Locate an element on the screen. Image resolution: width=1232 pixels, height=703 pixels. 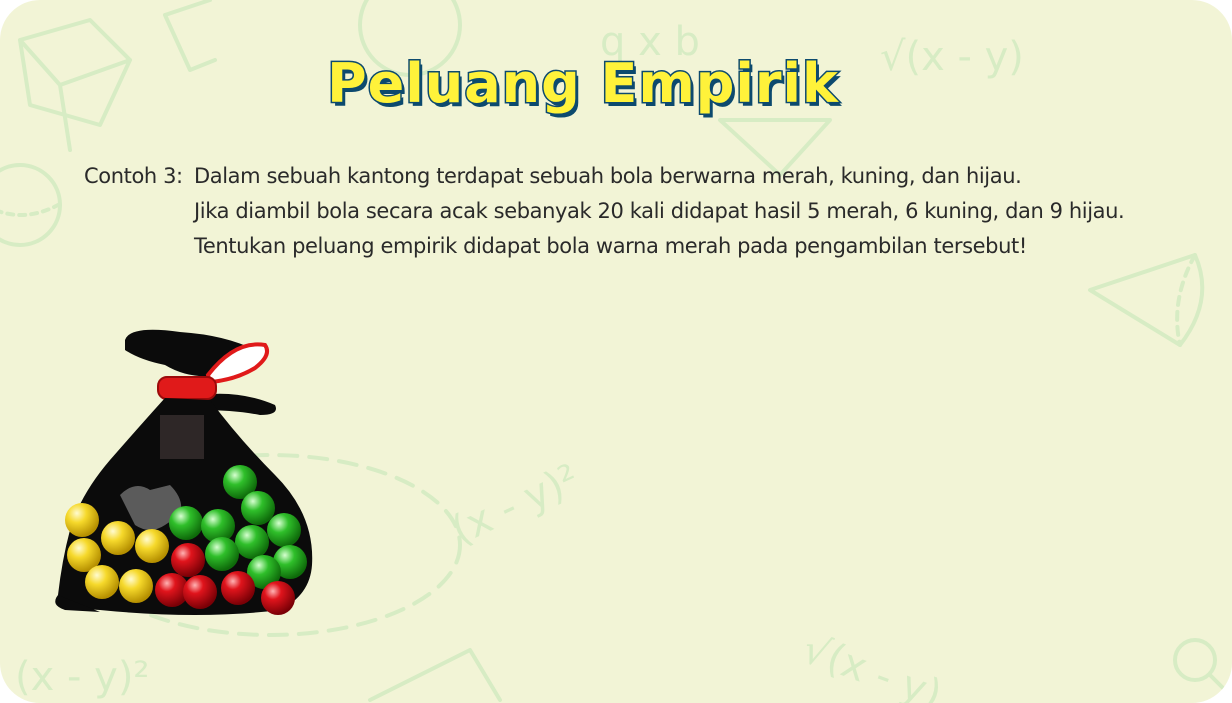
problem-label: Contoh 3: is located at coordinates (133, 176).